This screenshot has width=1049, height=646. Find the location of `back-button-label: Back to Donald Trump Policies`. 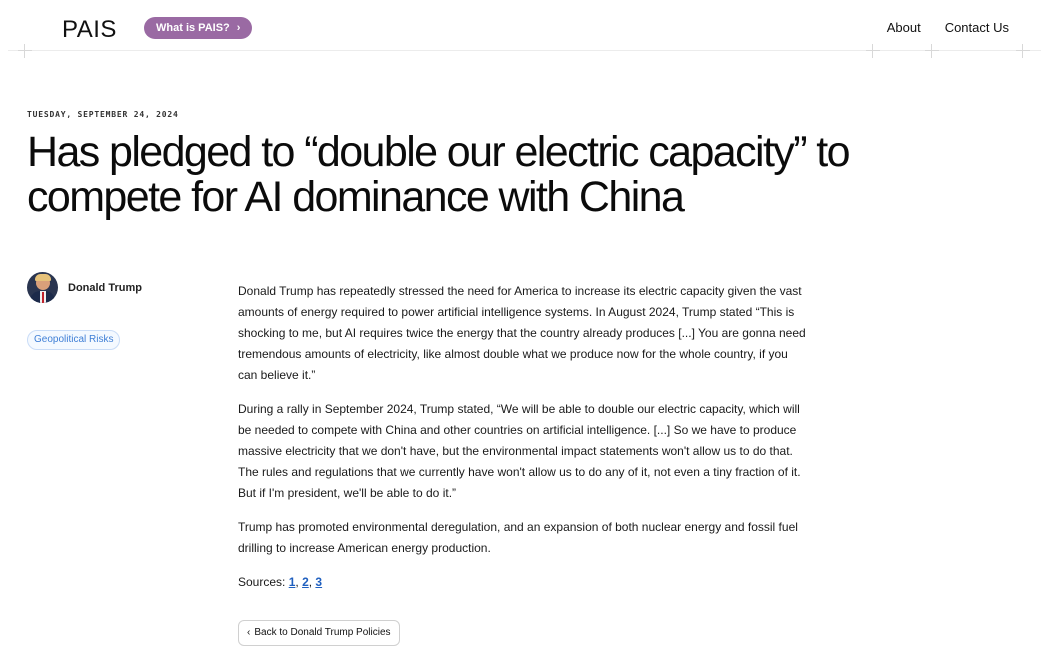

back-button-label: Back to Donald Trump Policies is located at coordinates (322, 632).